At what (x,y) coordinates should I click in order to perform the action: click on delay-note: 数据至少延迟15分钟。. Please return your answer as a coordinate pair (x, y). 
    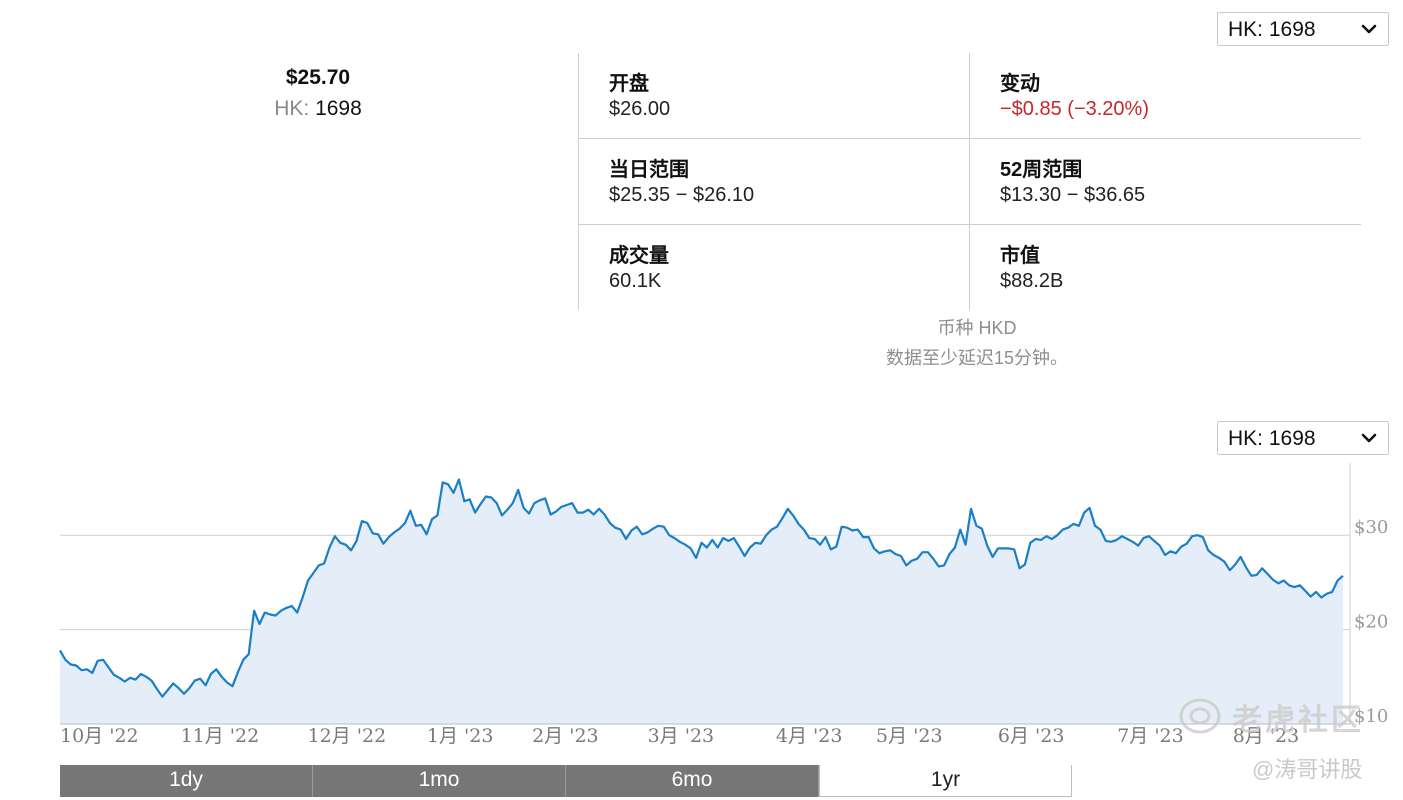
    Looking at the image, I should click on (977, 358).